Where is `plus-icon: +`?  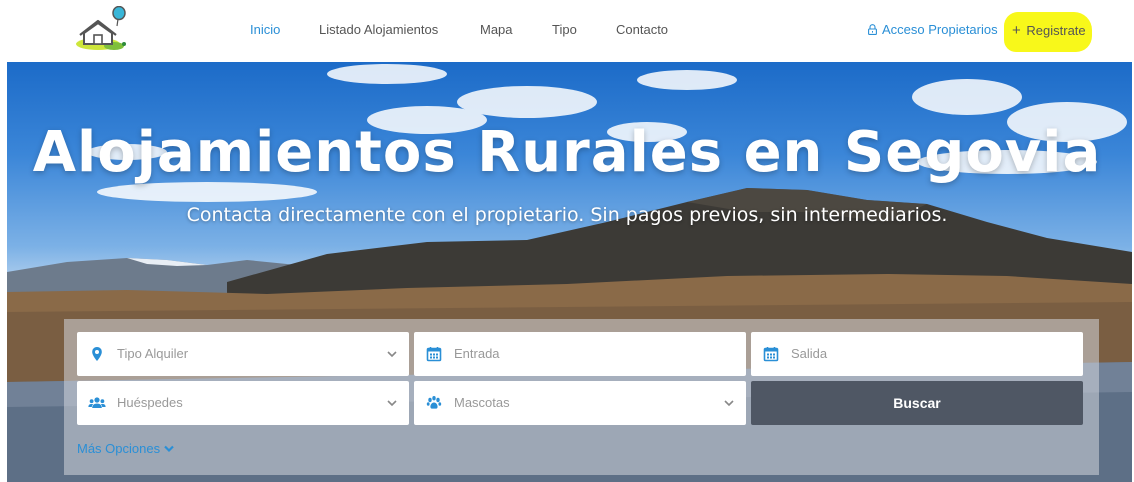 plus-icon: + is located at coordinates (1016, 30).